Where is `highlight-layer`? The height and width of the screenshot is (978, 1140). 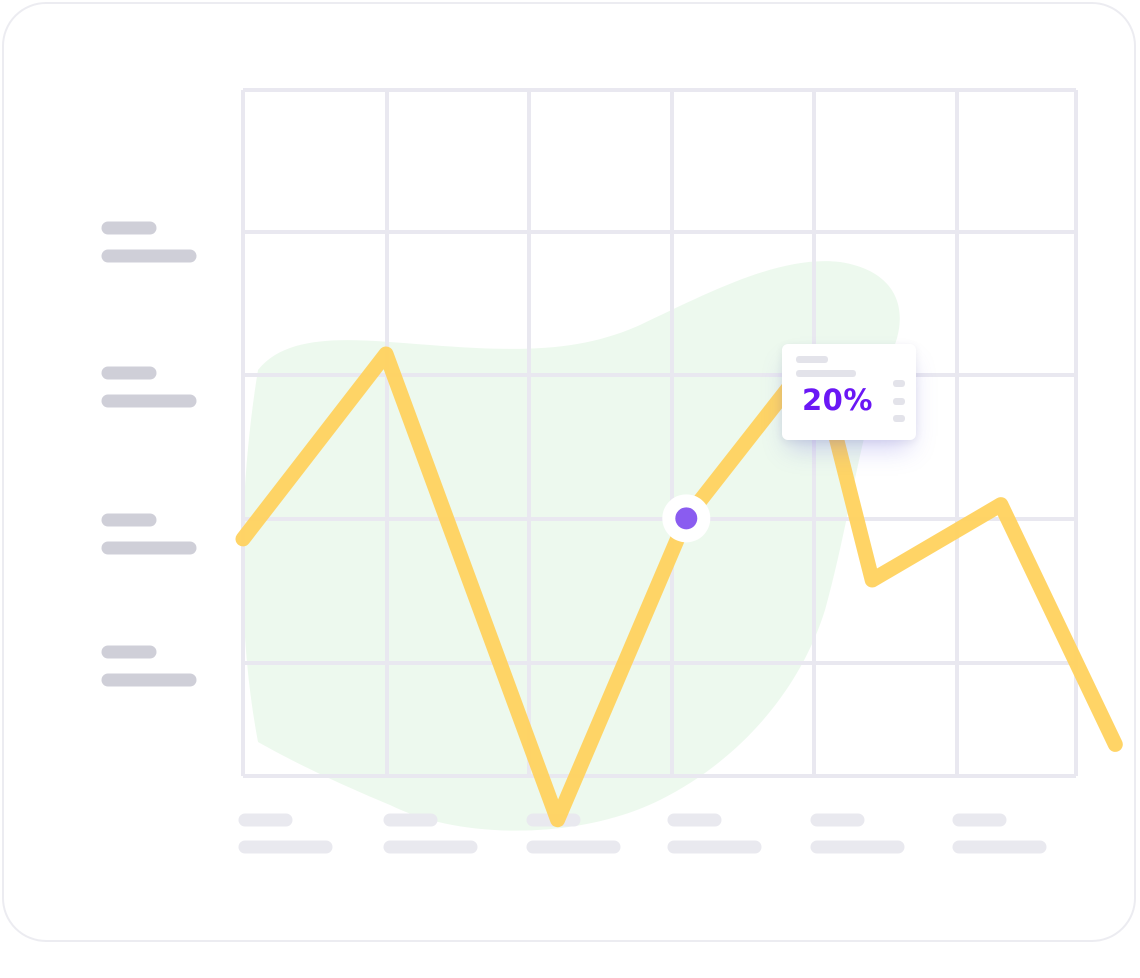 highlight-layer is located at coordinates (686, 518).